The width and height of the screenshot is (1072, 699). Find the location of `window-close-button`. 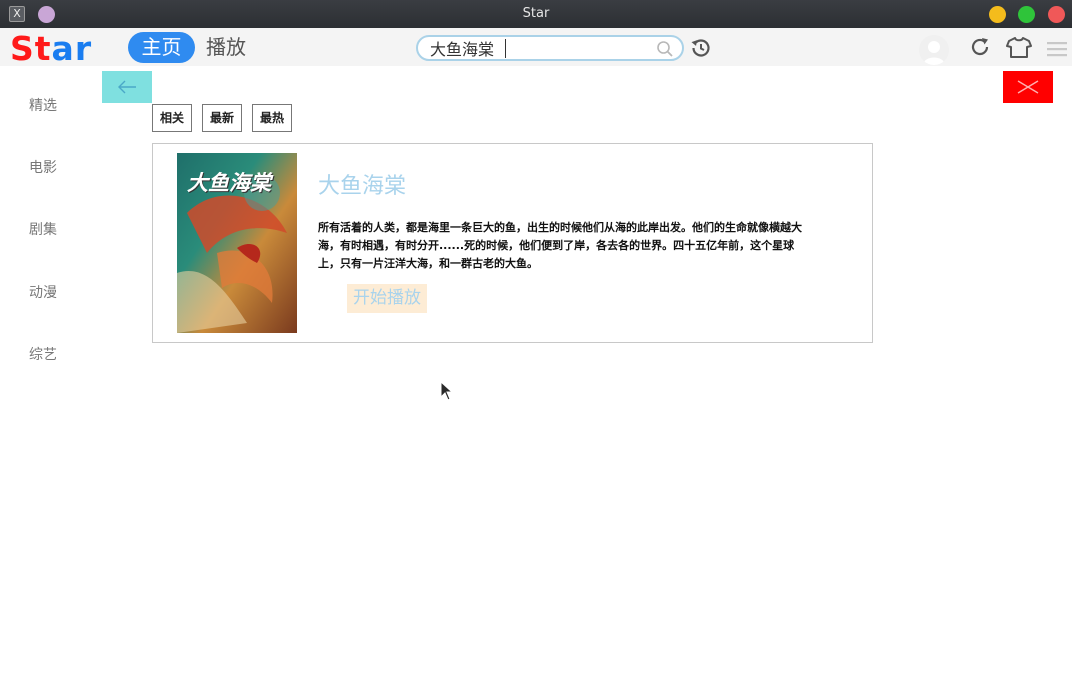

window-close-button is located at coordinates (1056, 14).